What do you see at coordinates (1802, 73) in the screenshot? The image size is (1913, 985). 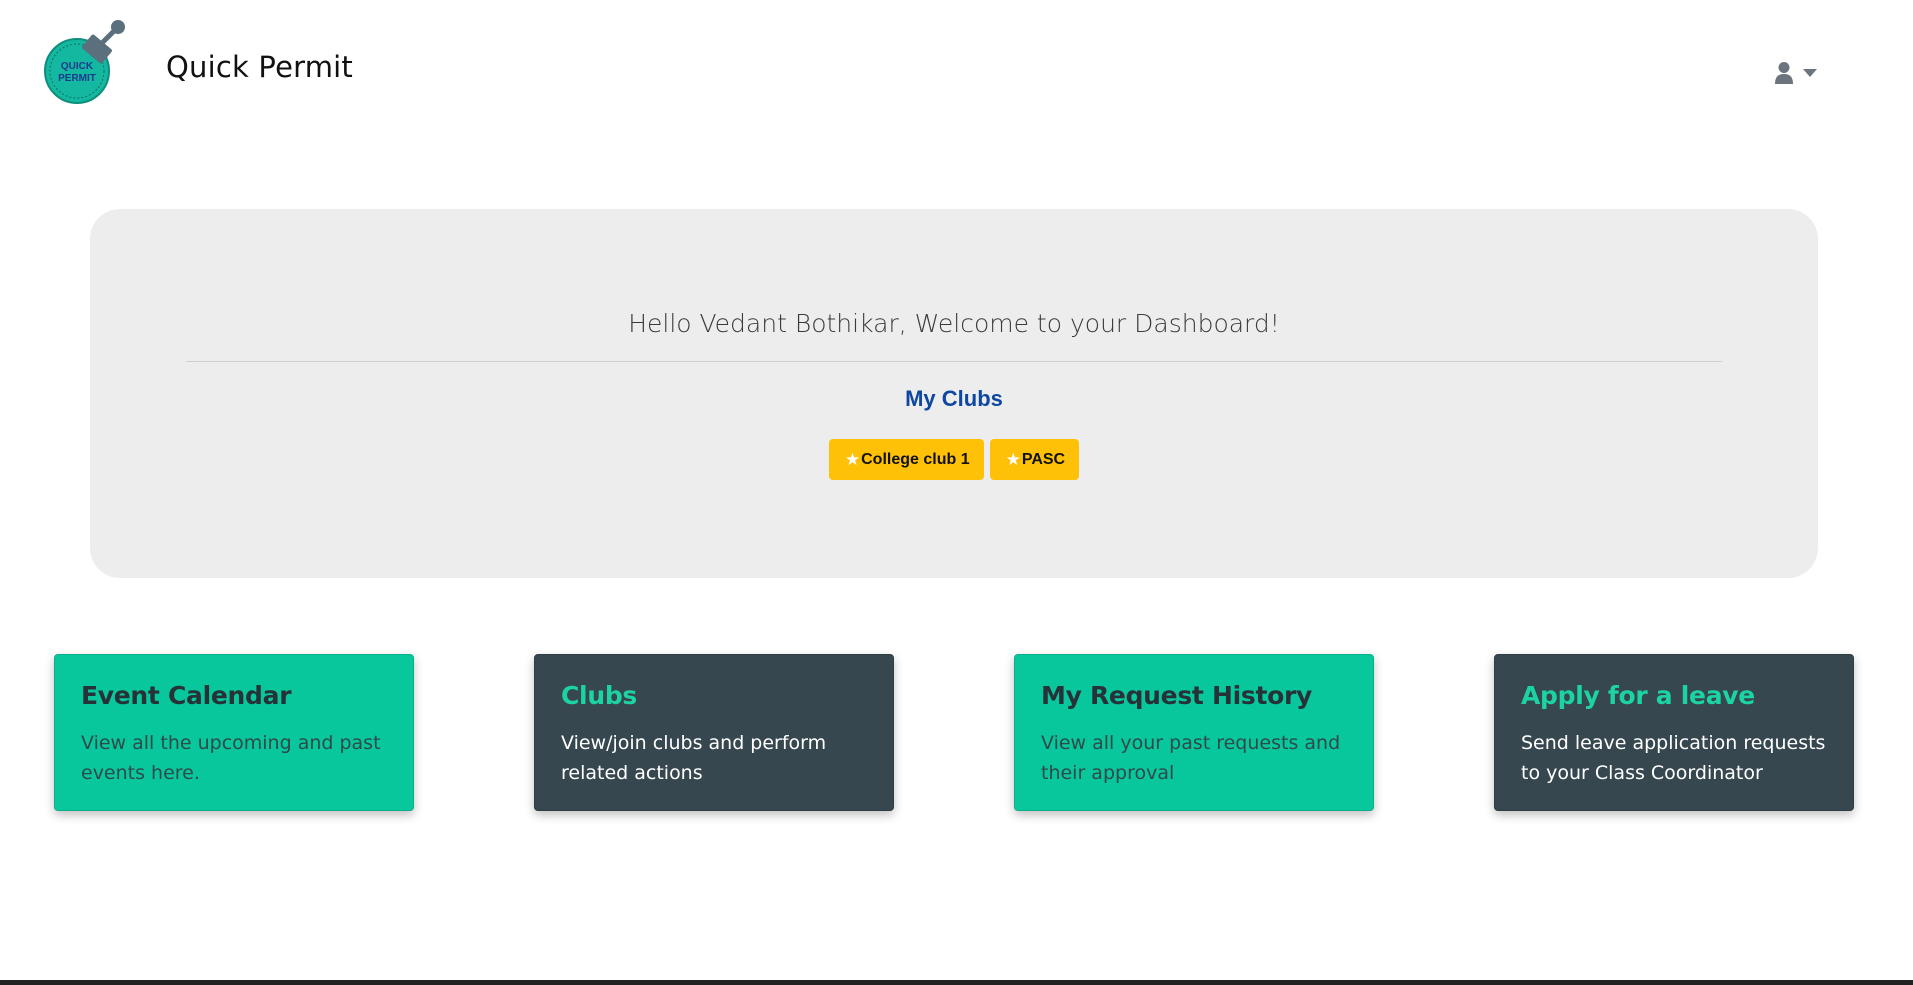 I see `user-dropdown-toggle` at bounding box center [1802, 73].